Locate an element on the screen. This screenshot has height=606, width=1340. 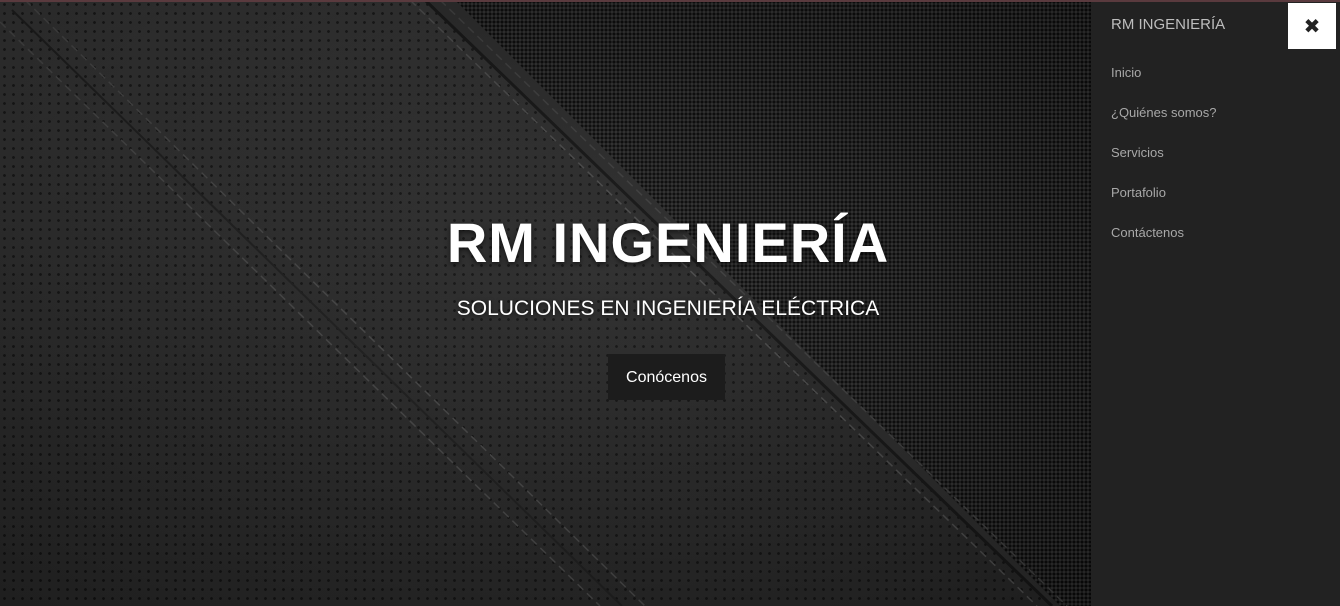
menu-item-quienes-somos: ¿Quiénes somos? is located at coordinates (1164, 122).